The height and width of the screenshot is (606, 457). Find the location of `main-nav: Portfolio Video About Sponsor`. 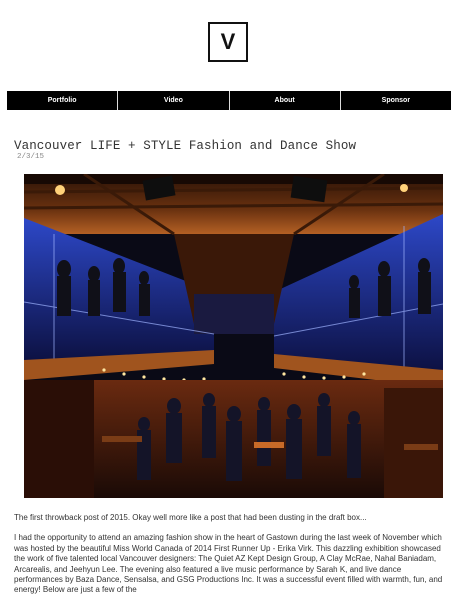

main-nav: Portfolio Video About Sponsor is located at coordinates (229, 100).